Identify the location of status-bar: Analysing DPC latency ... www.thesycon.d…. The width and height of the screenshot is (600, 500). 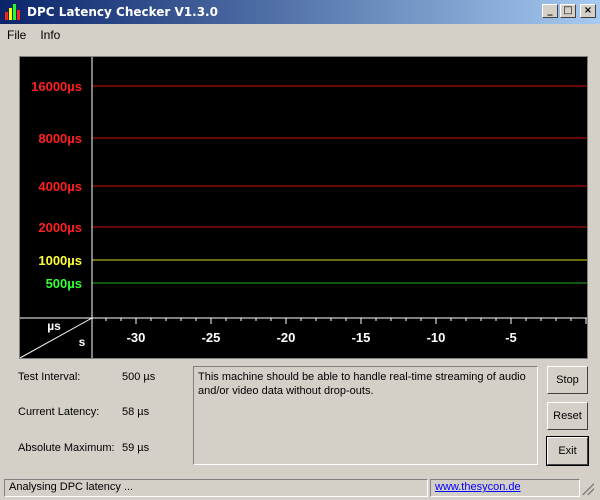
(300, 488).